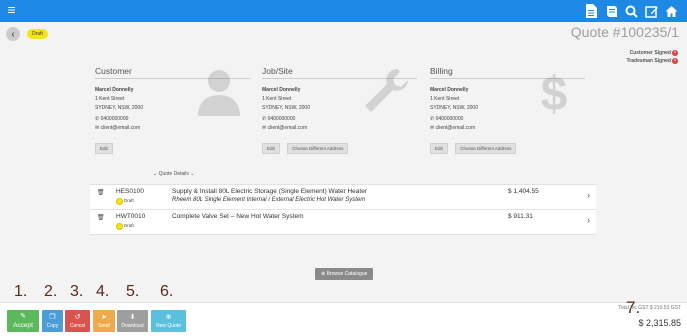 Image resolution: width=687 pixels, height=336 pixels. I want to click on gst-subtotal: Total Inc GST $ 210.53 GST, so click(649, 308).